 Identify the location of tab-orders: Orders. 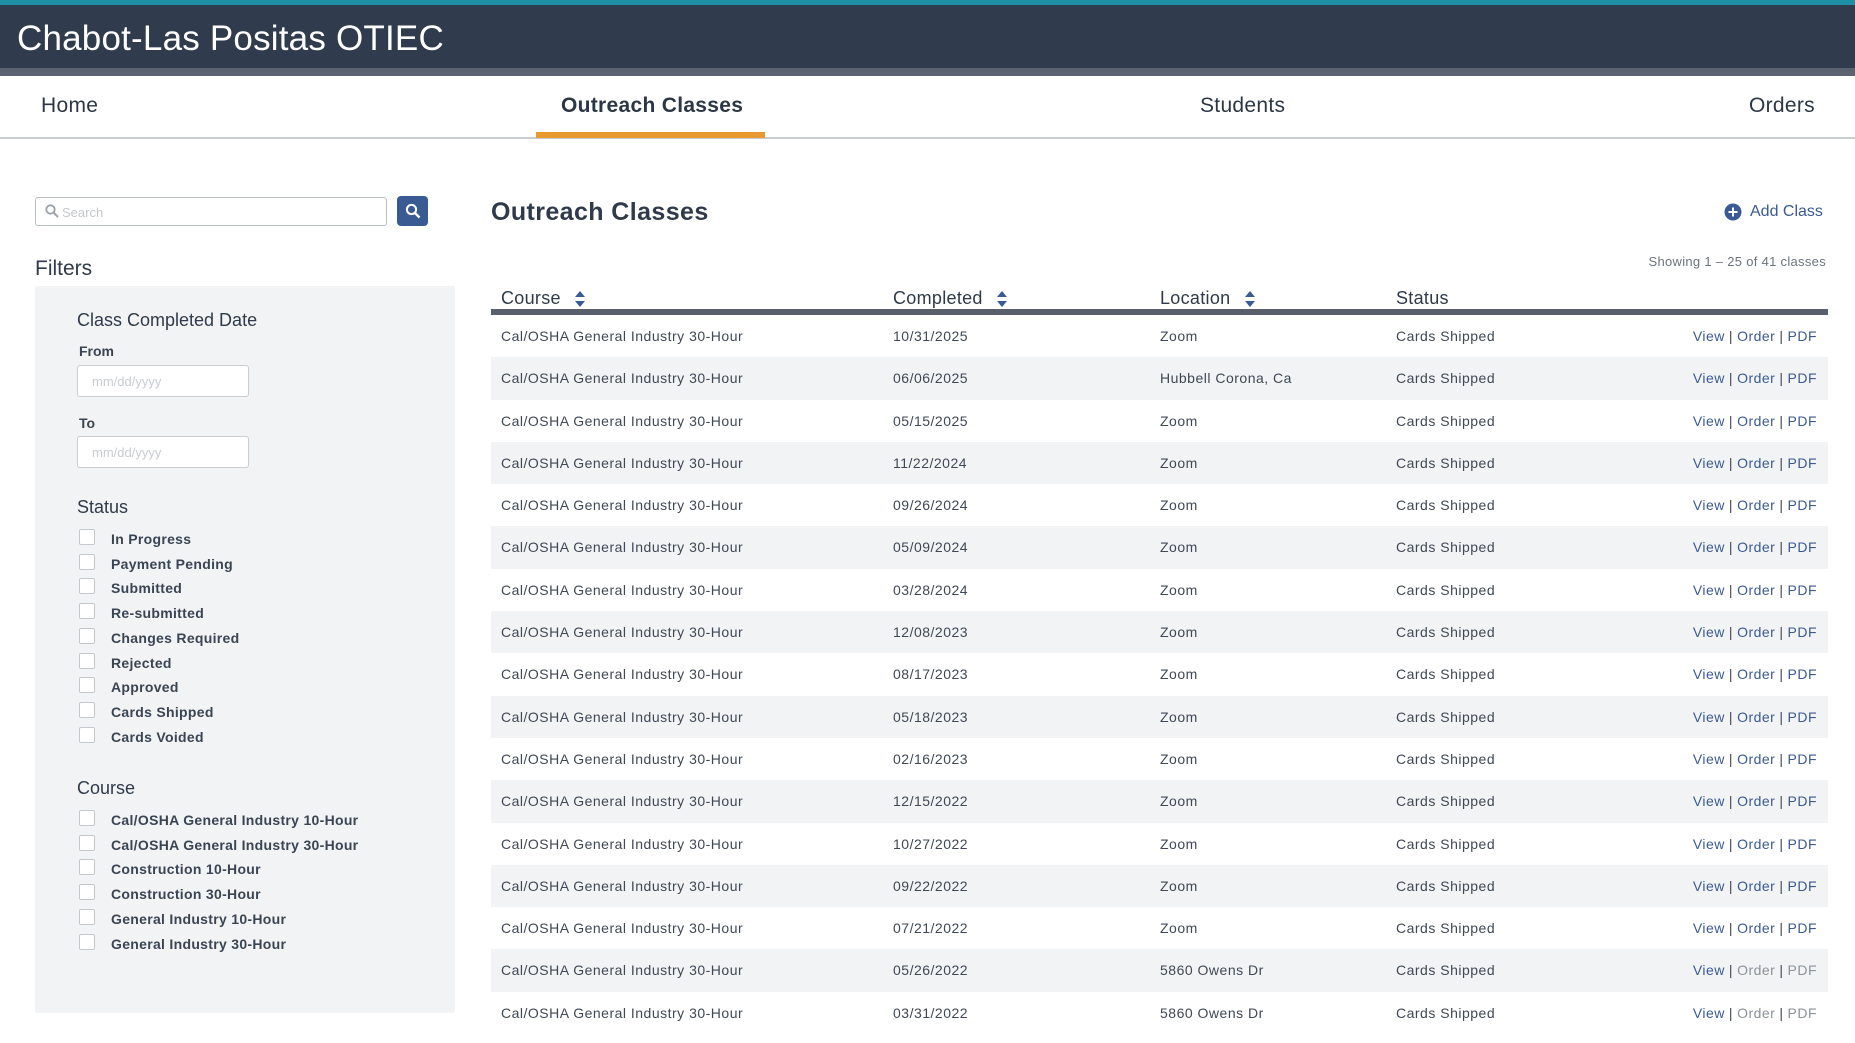
(1782, 106).